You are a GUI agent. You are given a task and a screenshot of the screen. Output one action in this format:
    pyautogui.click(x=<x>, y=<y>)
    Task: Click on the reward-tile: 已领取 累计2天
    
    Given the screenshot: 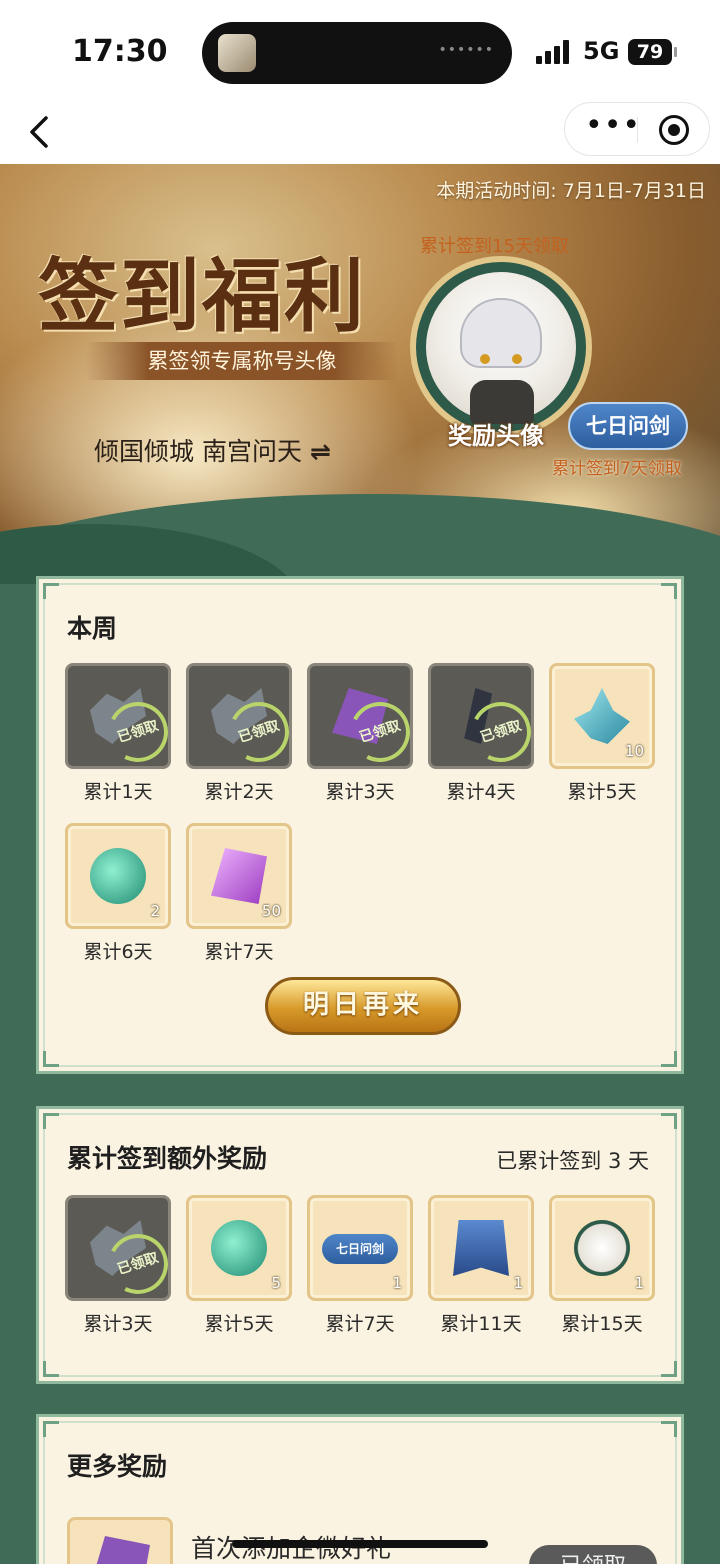 What is the action you would take?
    pyautogui.click(x=239, y=733)
    